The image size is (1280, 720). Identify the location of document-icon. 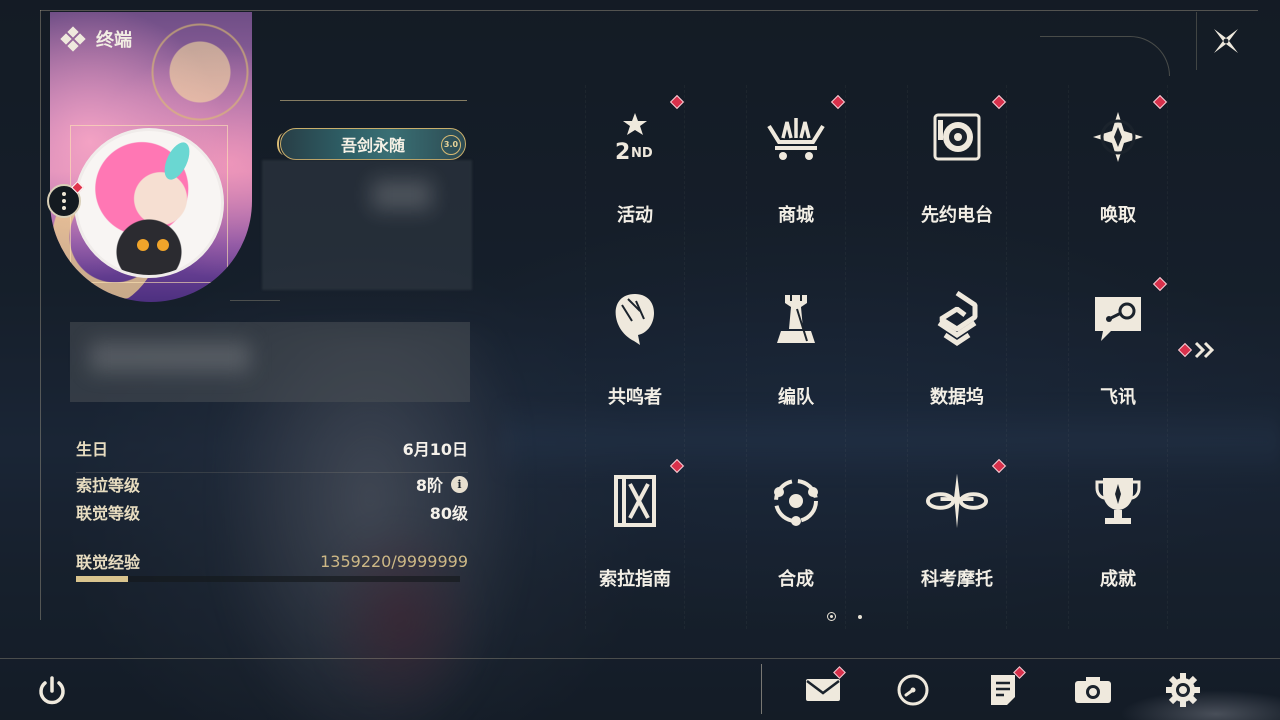
(1003, 690).